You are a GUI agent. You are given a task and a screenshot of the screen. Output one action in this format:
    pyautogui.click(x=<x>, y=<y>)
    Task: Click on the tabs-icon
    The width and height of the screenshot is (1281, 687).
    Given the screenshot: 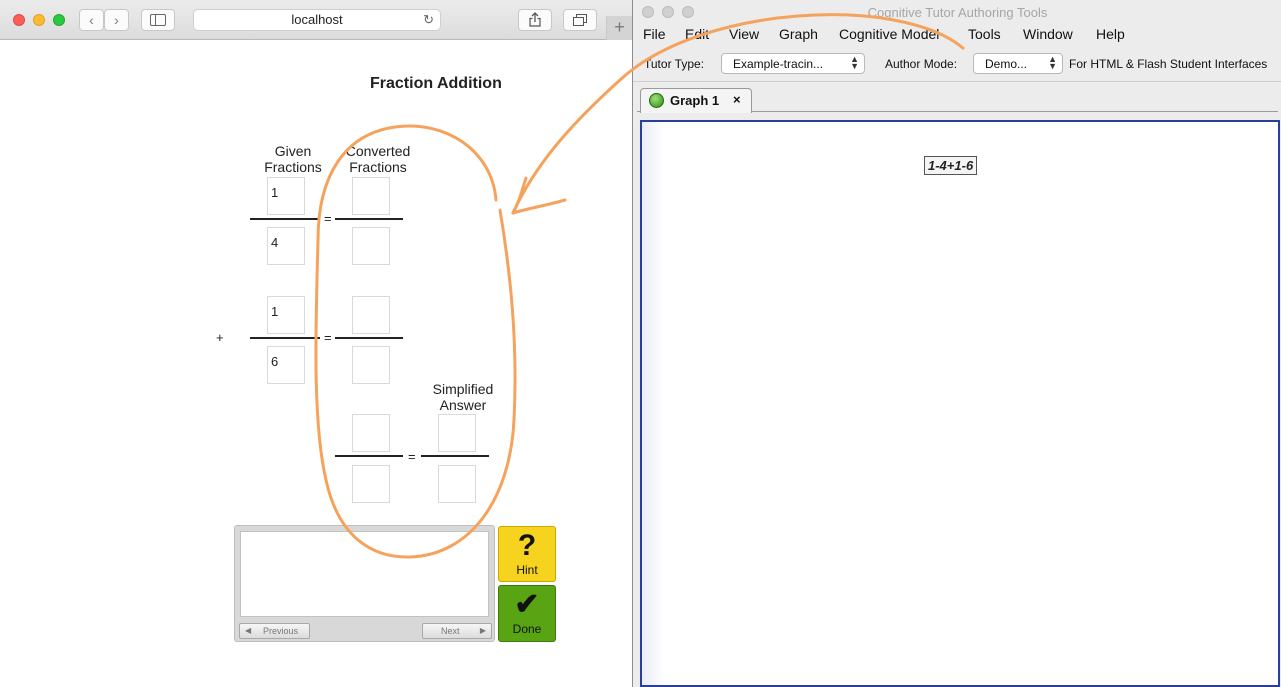 What is the action you would take?
    pyautogui.click(x=580, y=20)
    